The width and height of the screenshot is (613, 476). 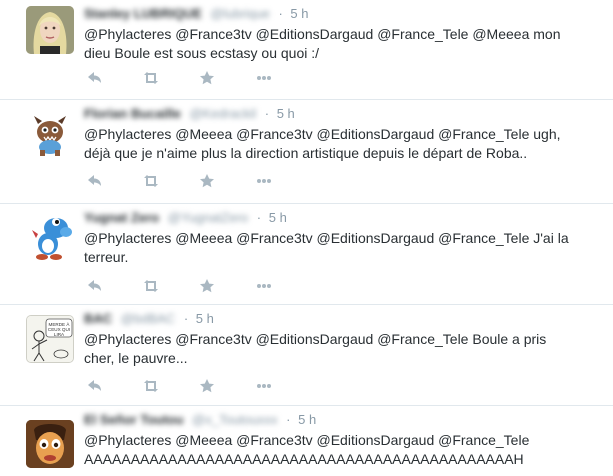 I want to click on tweet-text-line: dieu Boule est sous ecstasy ou quoi :/, so click(x=202, y=53).